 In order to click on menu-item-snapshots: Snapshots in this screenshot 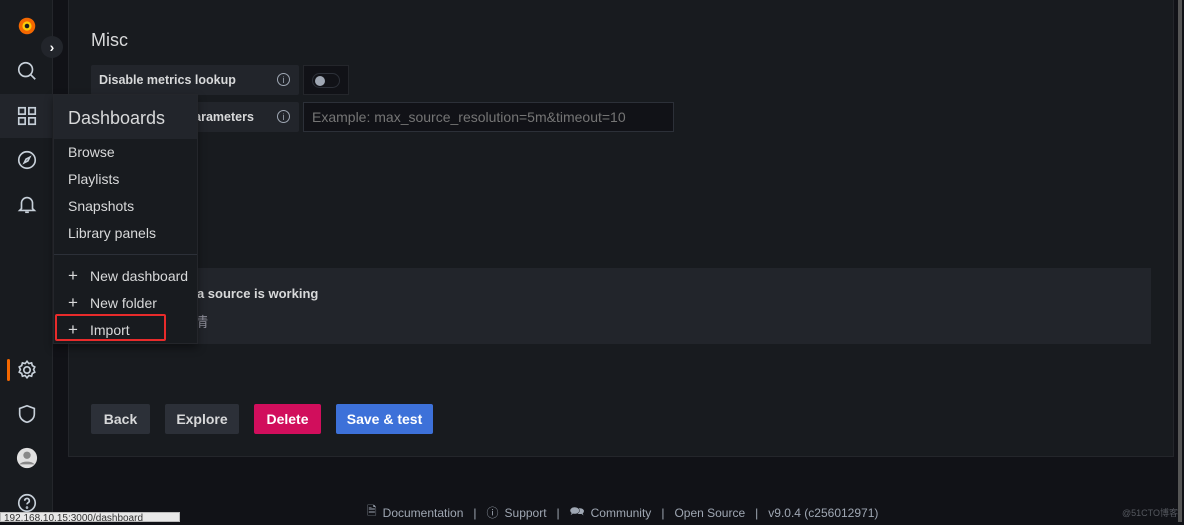, I will do `click(101, 206)`.